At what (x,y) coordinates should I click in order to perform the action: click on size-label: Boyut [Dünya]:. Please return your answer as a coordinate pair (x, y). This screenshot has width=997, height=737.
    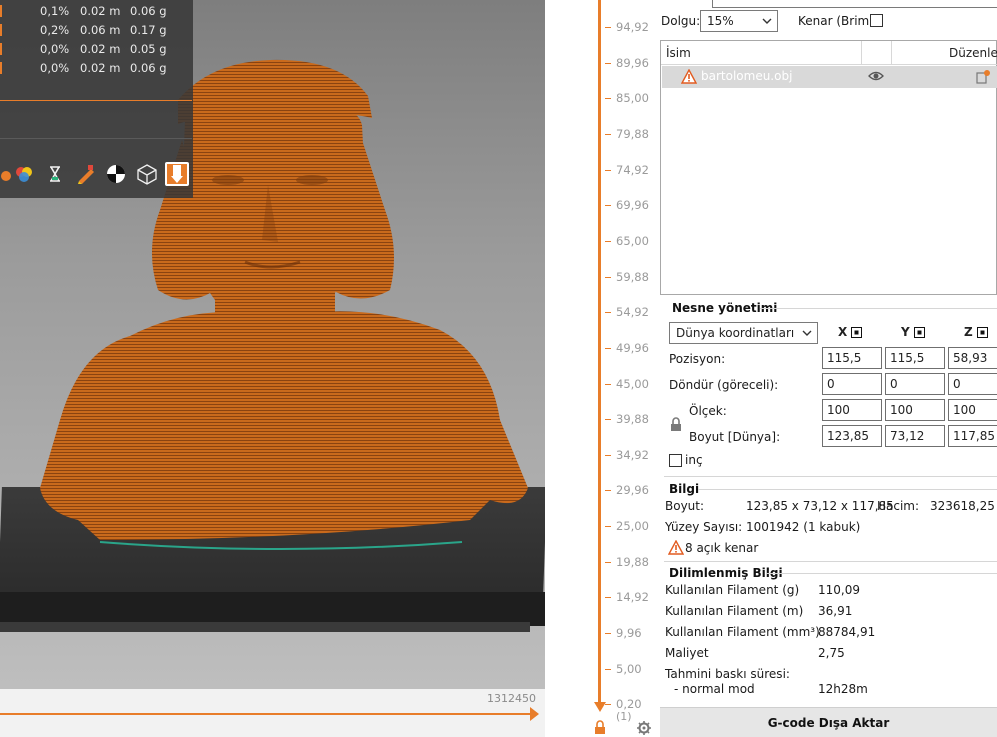
    Looking at the image, I should click on (735, 437).